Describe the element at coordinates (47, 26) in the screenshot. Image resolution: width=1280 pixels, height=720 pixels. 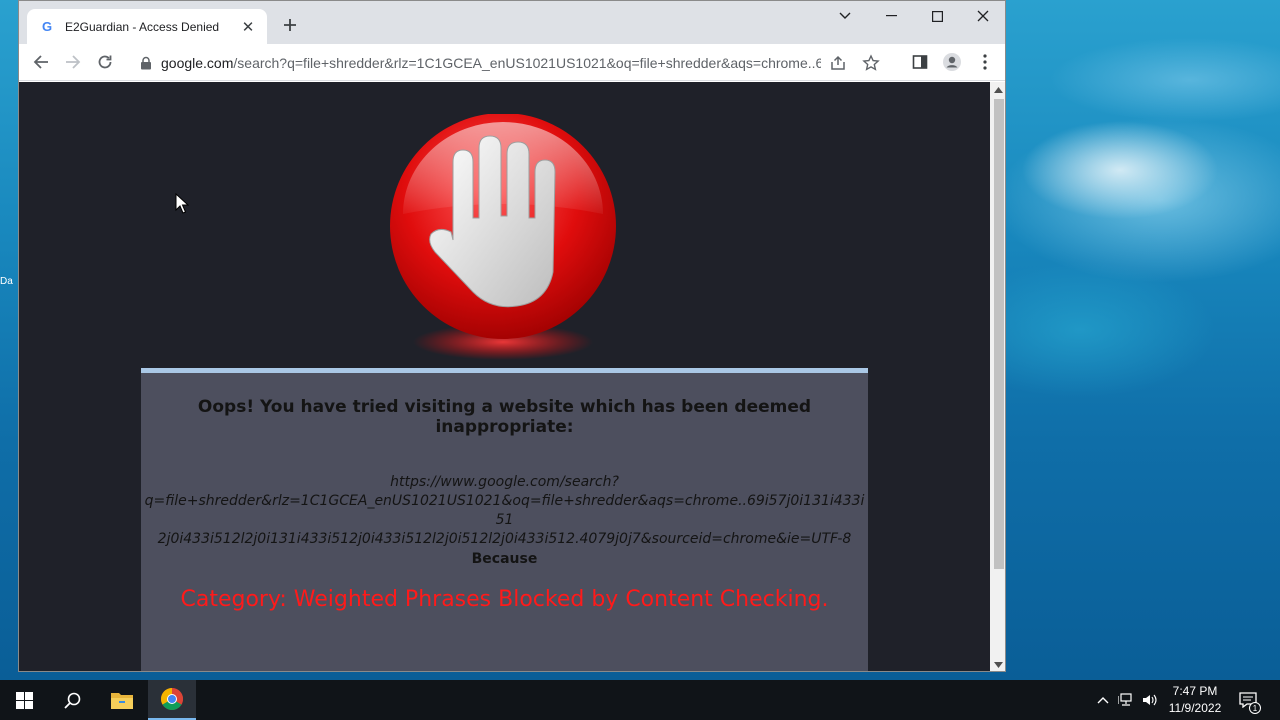
I see `google-favicon-icon: G` at that location.